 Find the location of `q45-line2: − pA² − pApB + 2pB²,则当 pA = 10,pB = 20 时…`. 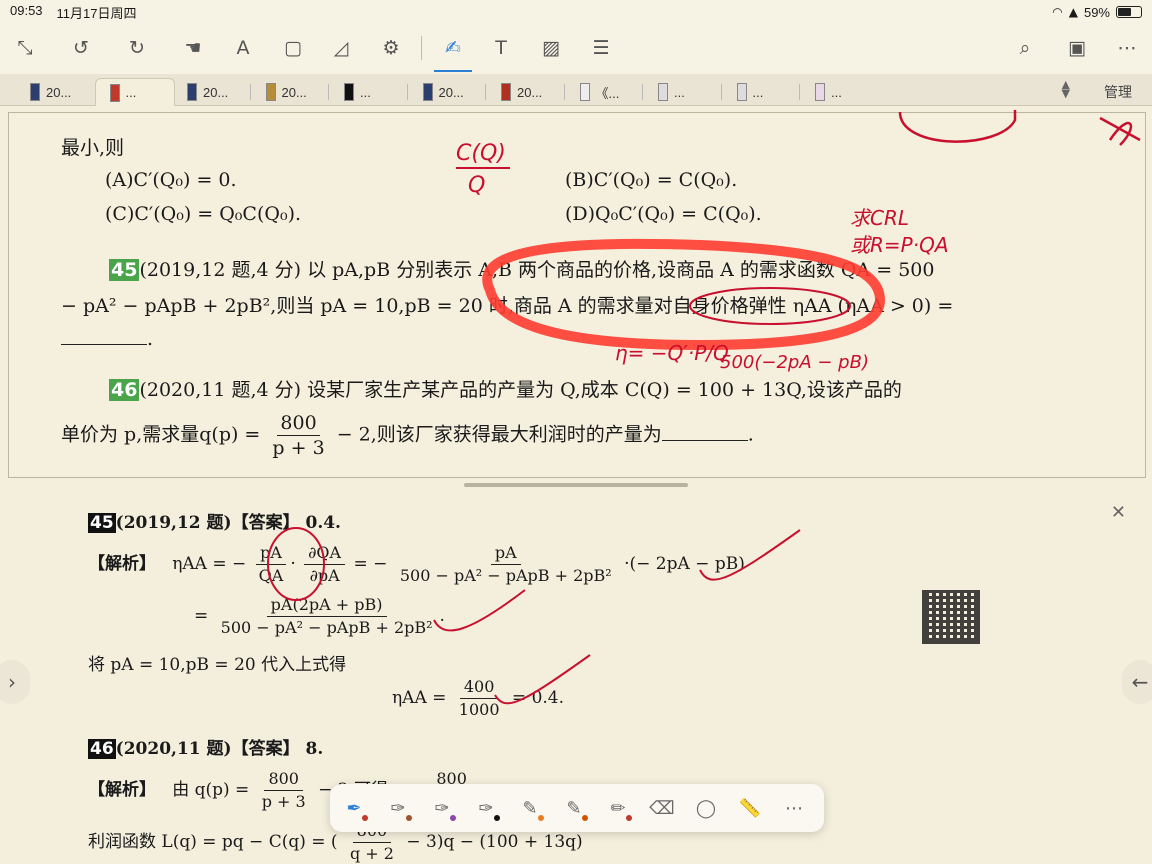

q45-line2: − pA² − pApB + 2pB²,则当 pA = 10,pB = 20 时… is located at coordinates (507, 306).